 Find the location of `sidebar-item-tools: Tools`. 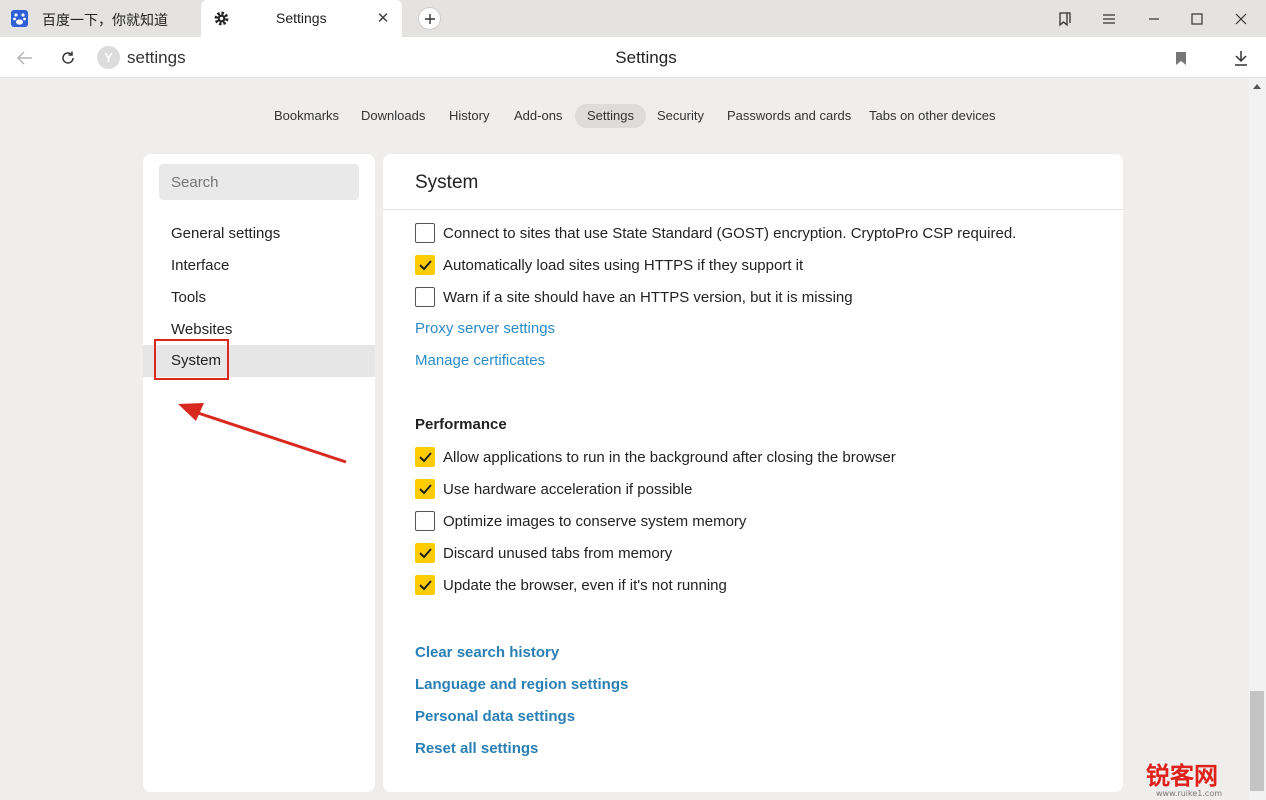

sidebar-item-tools: Tools is located at coordinates (259, 298).